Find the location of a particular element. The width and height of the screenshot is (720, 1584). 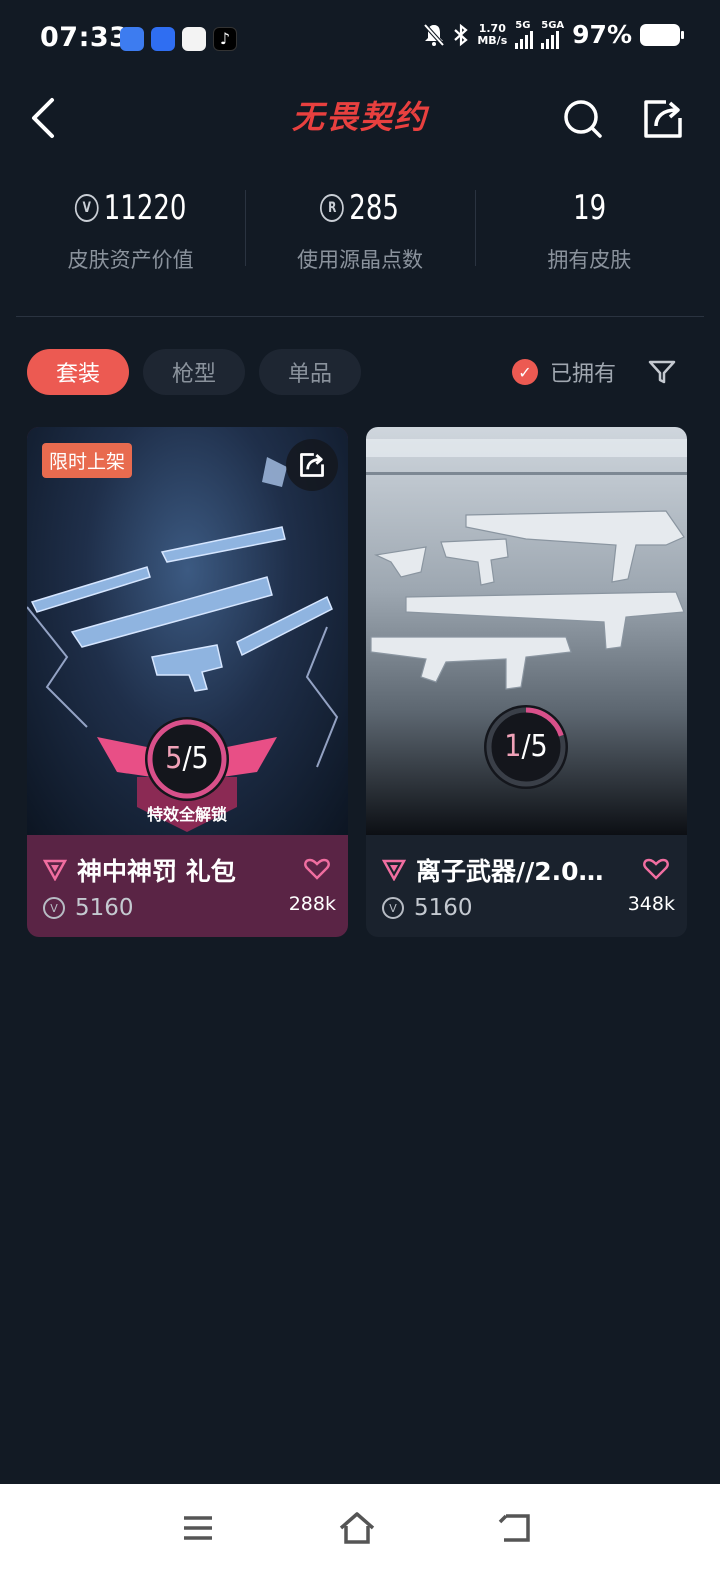

bundle-title: 神中神罚 礼包 is located at coordinates (156, 871).